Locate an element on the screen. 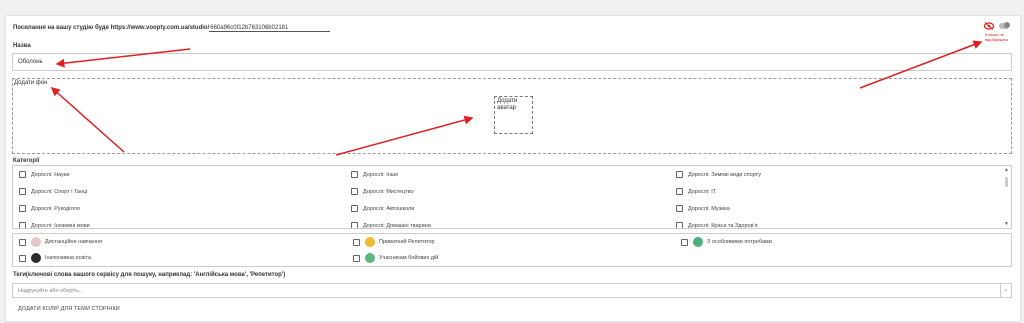  add-avatar-dropzone: Додати аватар is located at coordinates (513, 115).